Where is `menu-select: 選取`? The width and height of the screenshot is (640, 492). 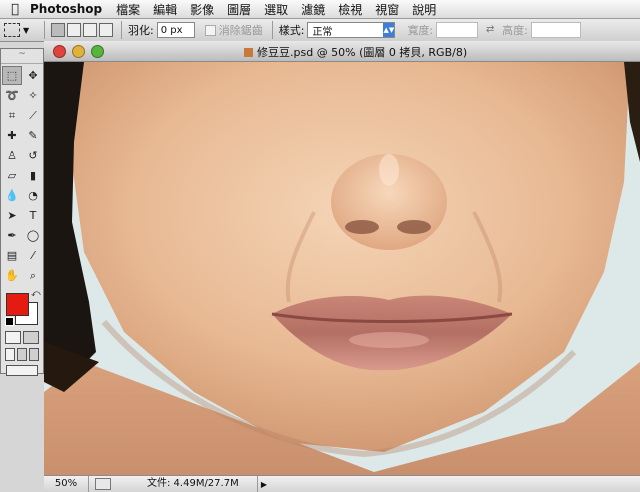 menu-select: 選取 is located at coordinates (276, 9).